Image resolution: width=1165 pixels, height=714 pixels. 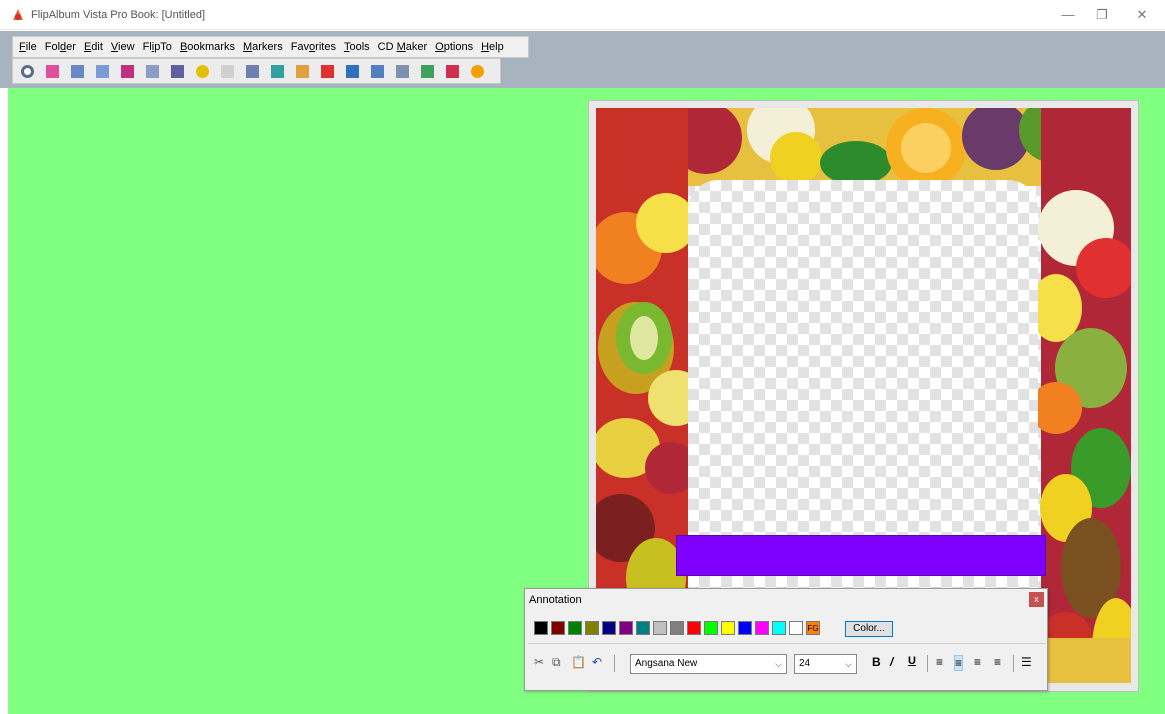 What do you see at coordinates (277, 71) in the screenshot?
I see `arrow-icon` at bounding box center [277, 71].